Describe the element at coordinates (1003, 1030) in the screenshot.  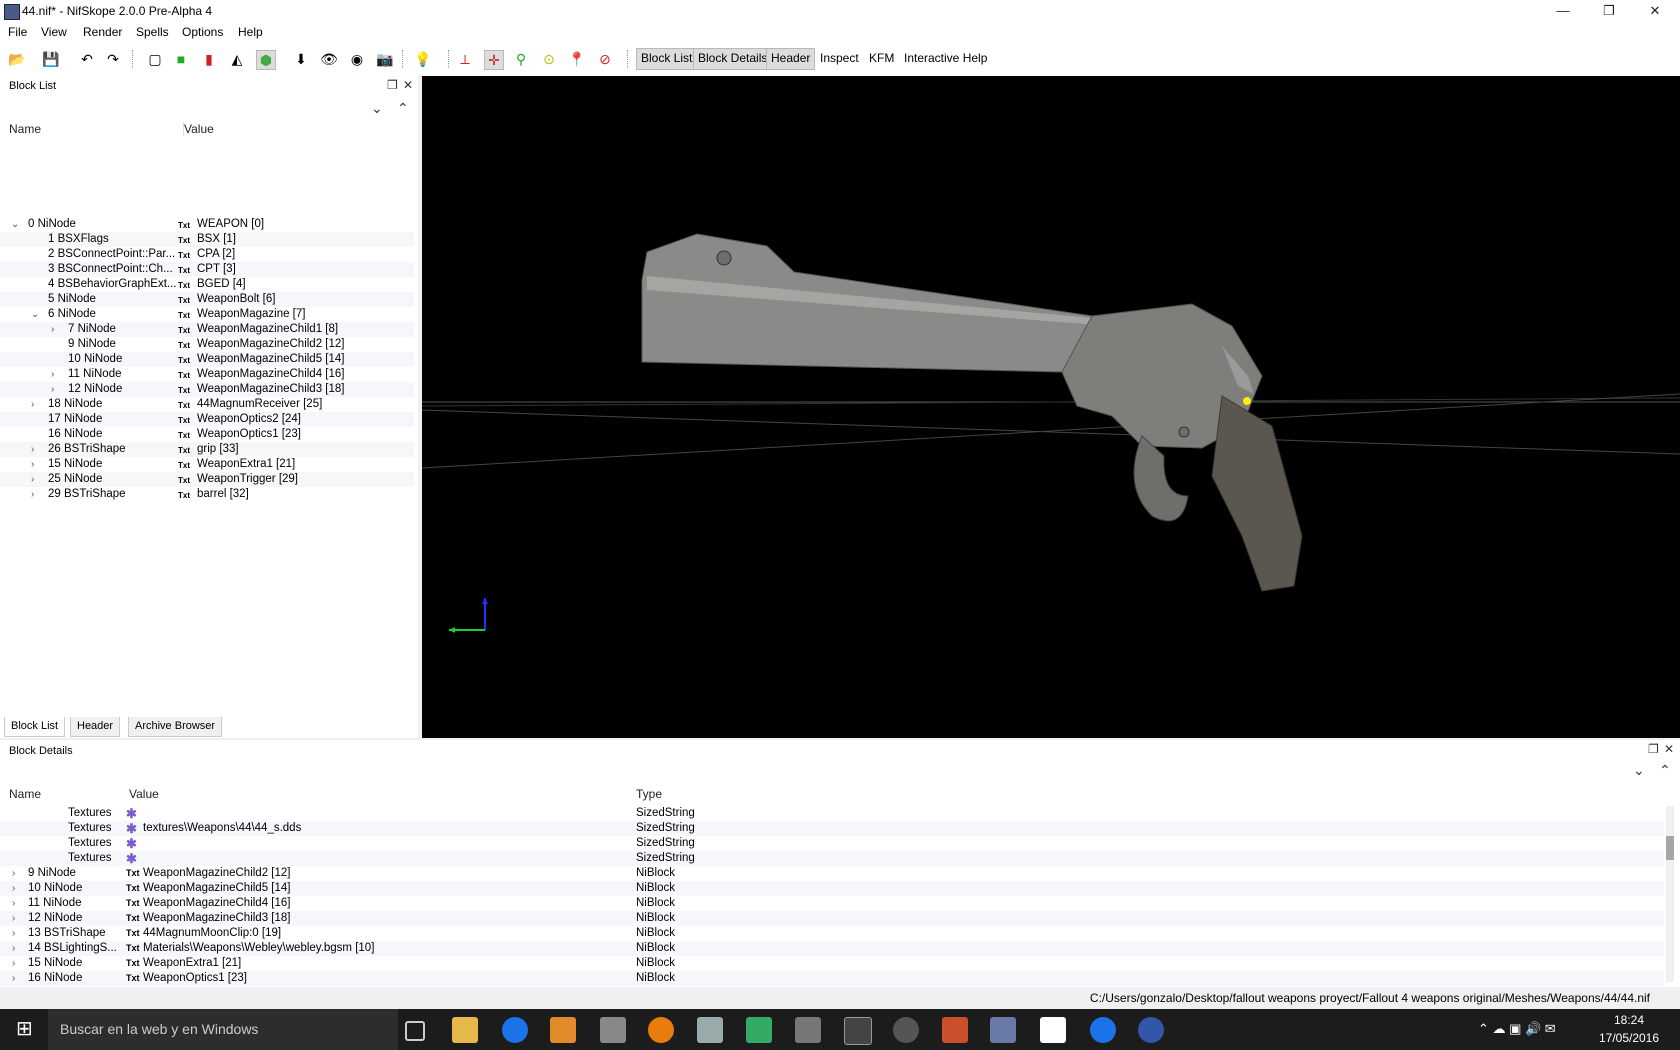
I see `nifskope-task-icon` at that location.